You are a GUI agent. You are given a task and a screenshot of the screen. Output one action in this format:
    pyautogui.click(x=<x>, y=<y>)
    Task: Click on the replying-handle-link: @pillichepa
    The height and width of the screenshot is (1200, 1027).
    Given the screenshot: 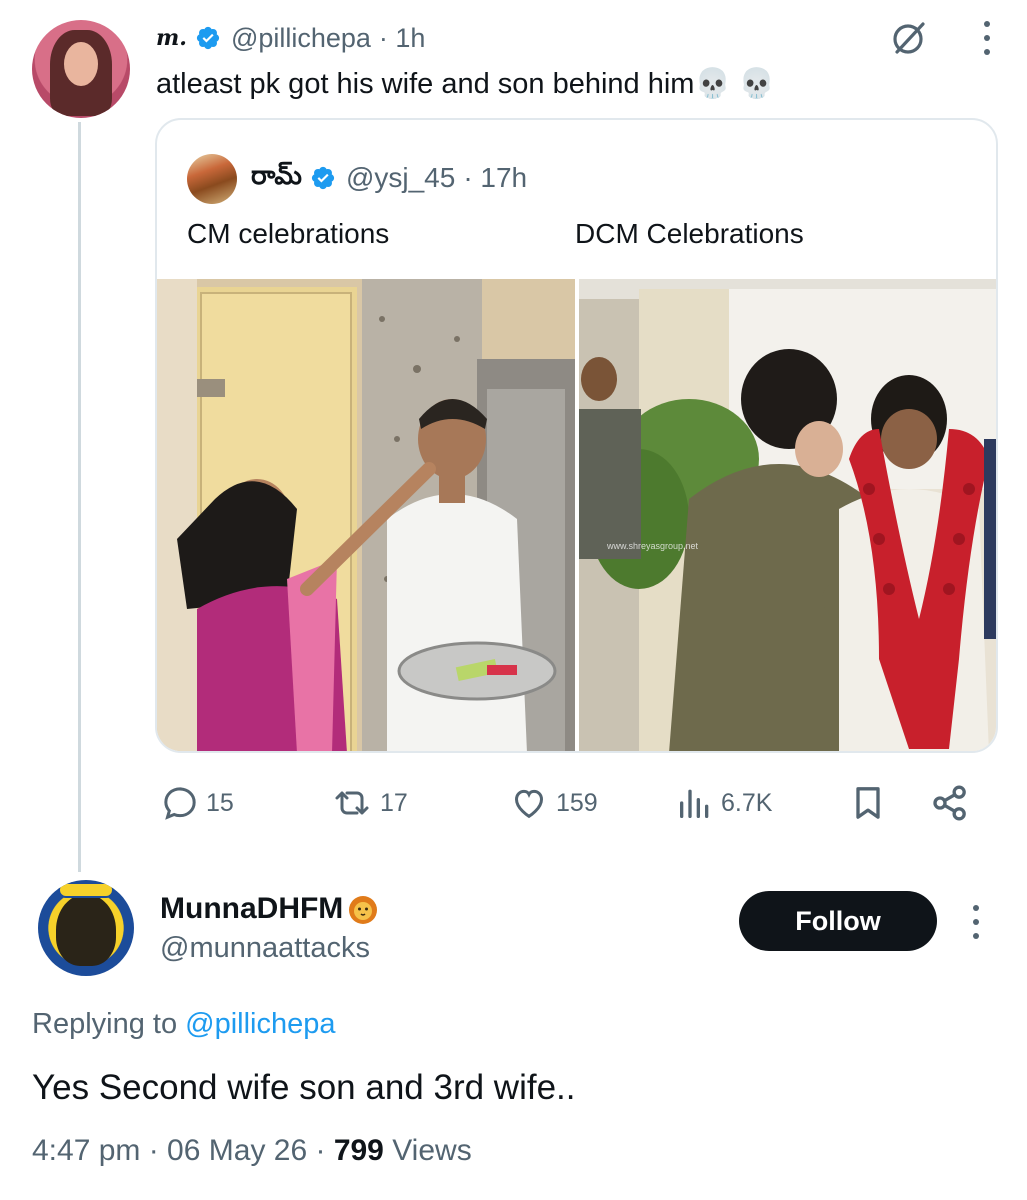 What is the action you would take?
    pyautogui.click(x=260, y=1024)
    